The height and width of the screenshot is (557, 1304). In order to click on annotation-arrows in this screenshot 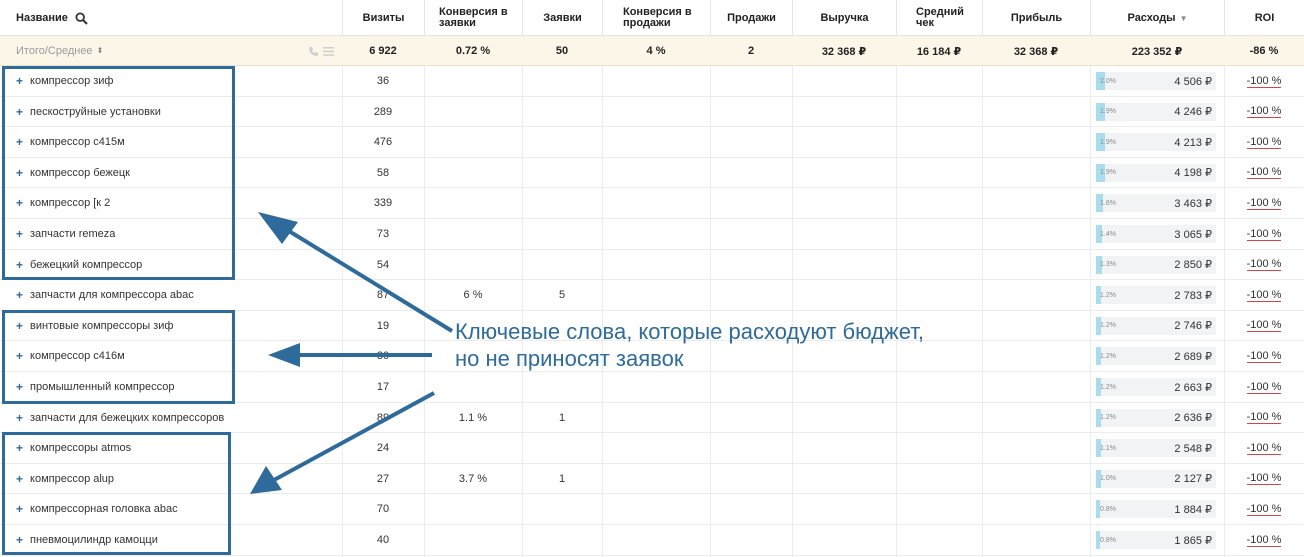, I will do `click(352, 353)`.